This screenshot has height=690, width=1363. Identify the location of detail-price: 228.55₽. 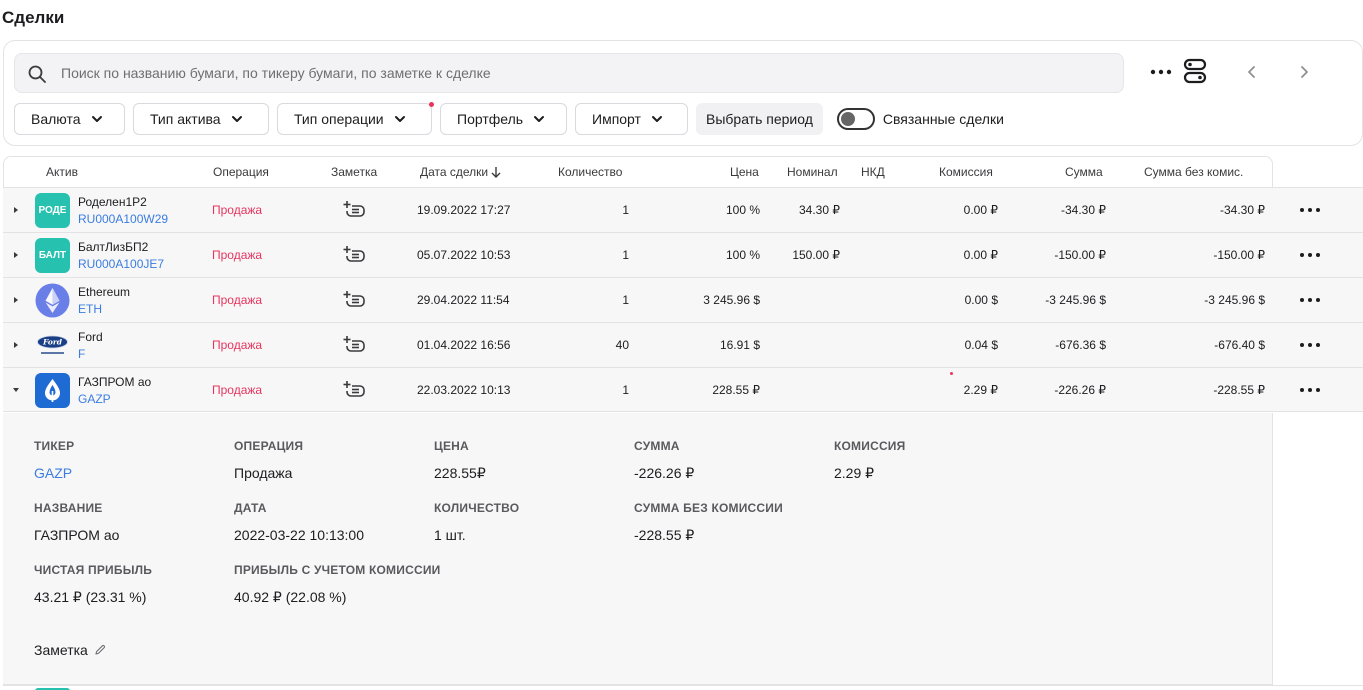
(460, 473).